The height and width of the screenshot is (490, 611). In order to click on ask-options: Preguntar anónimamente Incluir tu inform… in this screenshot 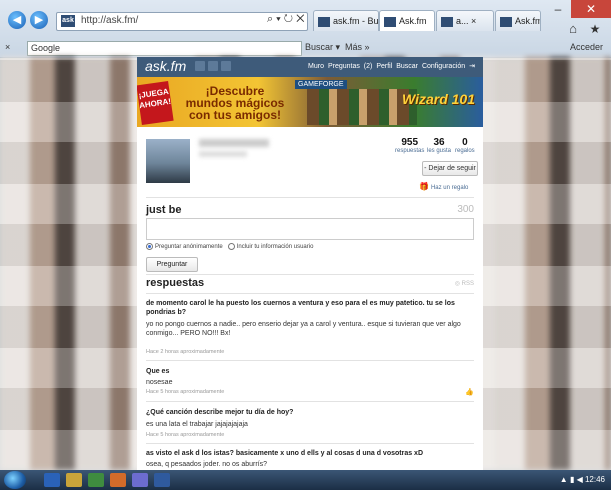, I will do `click(229, 246)`.